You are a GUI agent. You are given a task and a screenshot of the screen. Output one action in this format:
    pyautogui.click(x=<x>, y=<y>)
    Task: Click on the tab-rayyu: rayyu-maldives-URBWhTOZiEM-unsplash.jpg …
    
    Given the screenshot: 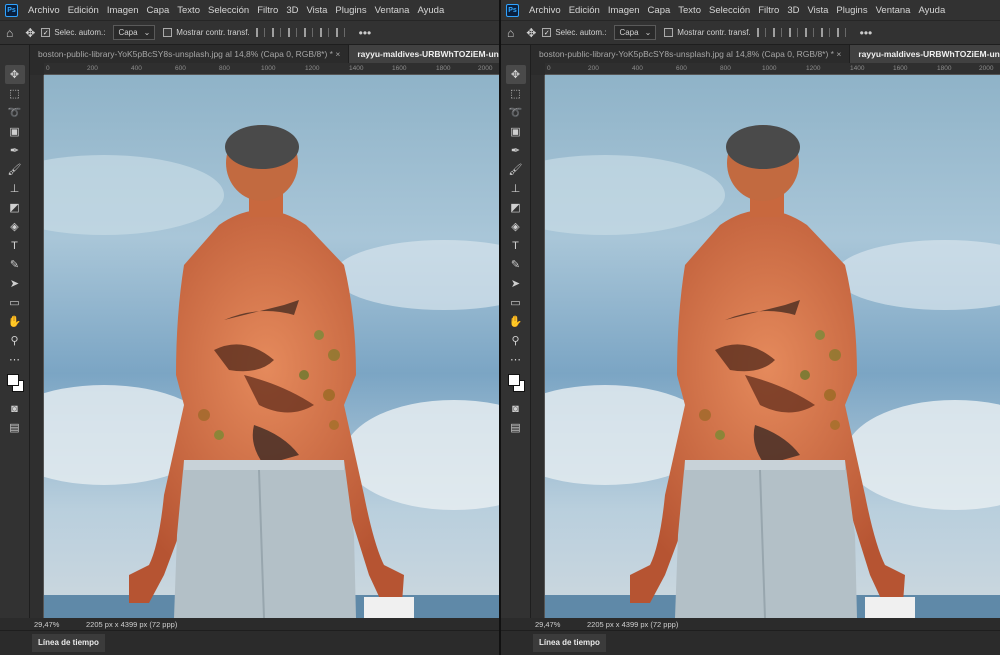 What is the action you would take?
    pyautogui.click(x=424, y=54)
    